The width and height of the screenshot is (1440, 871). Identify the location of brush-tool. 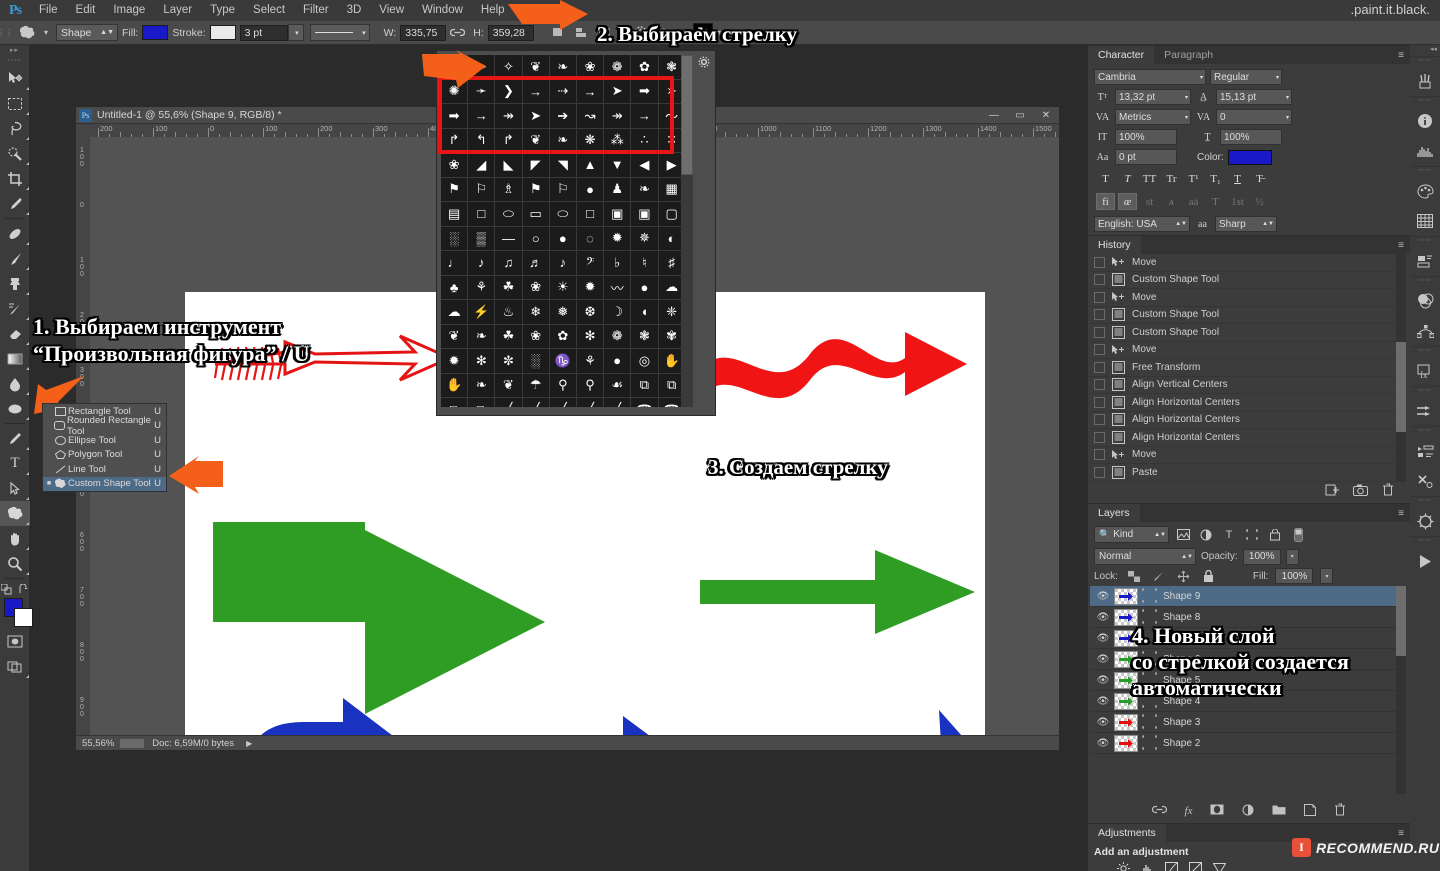
(15, 258).